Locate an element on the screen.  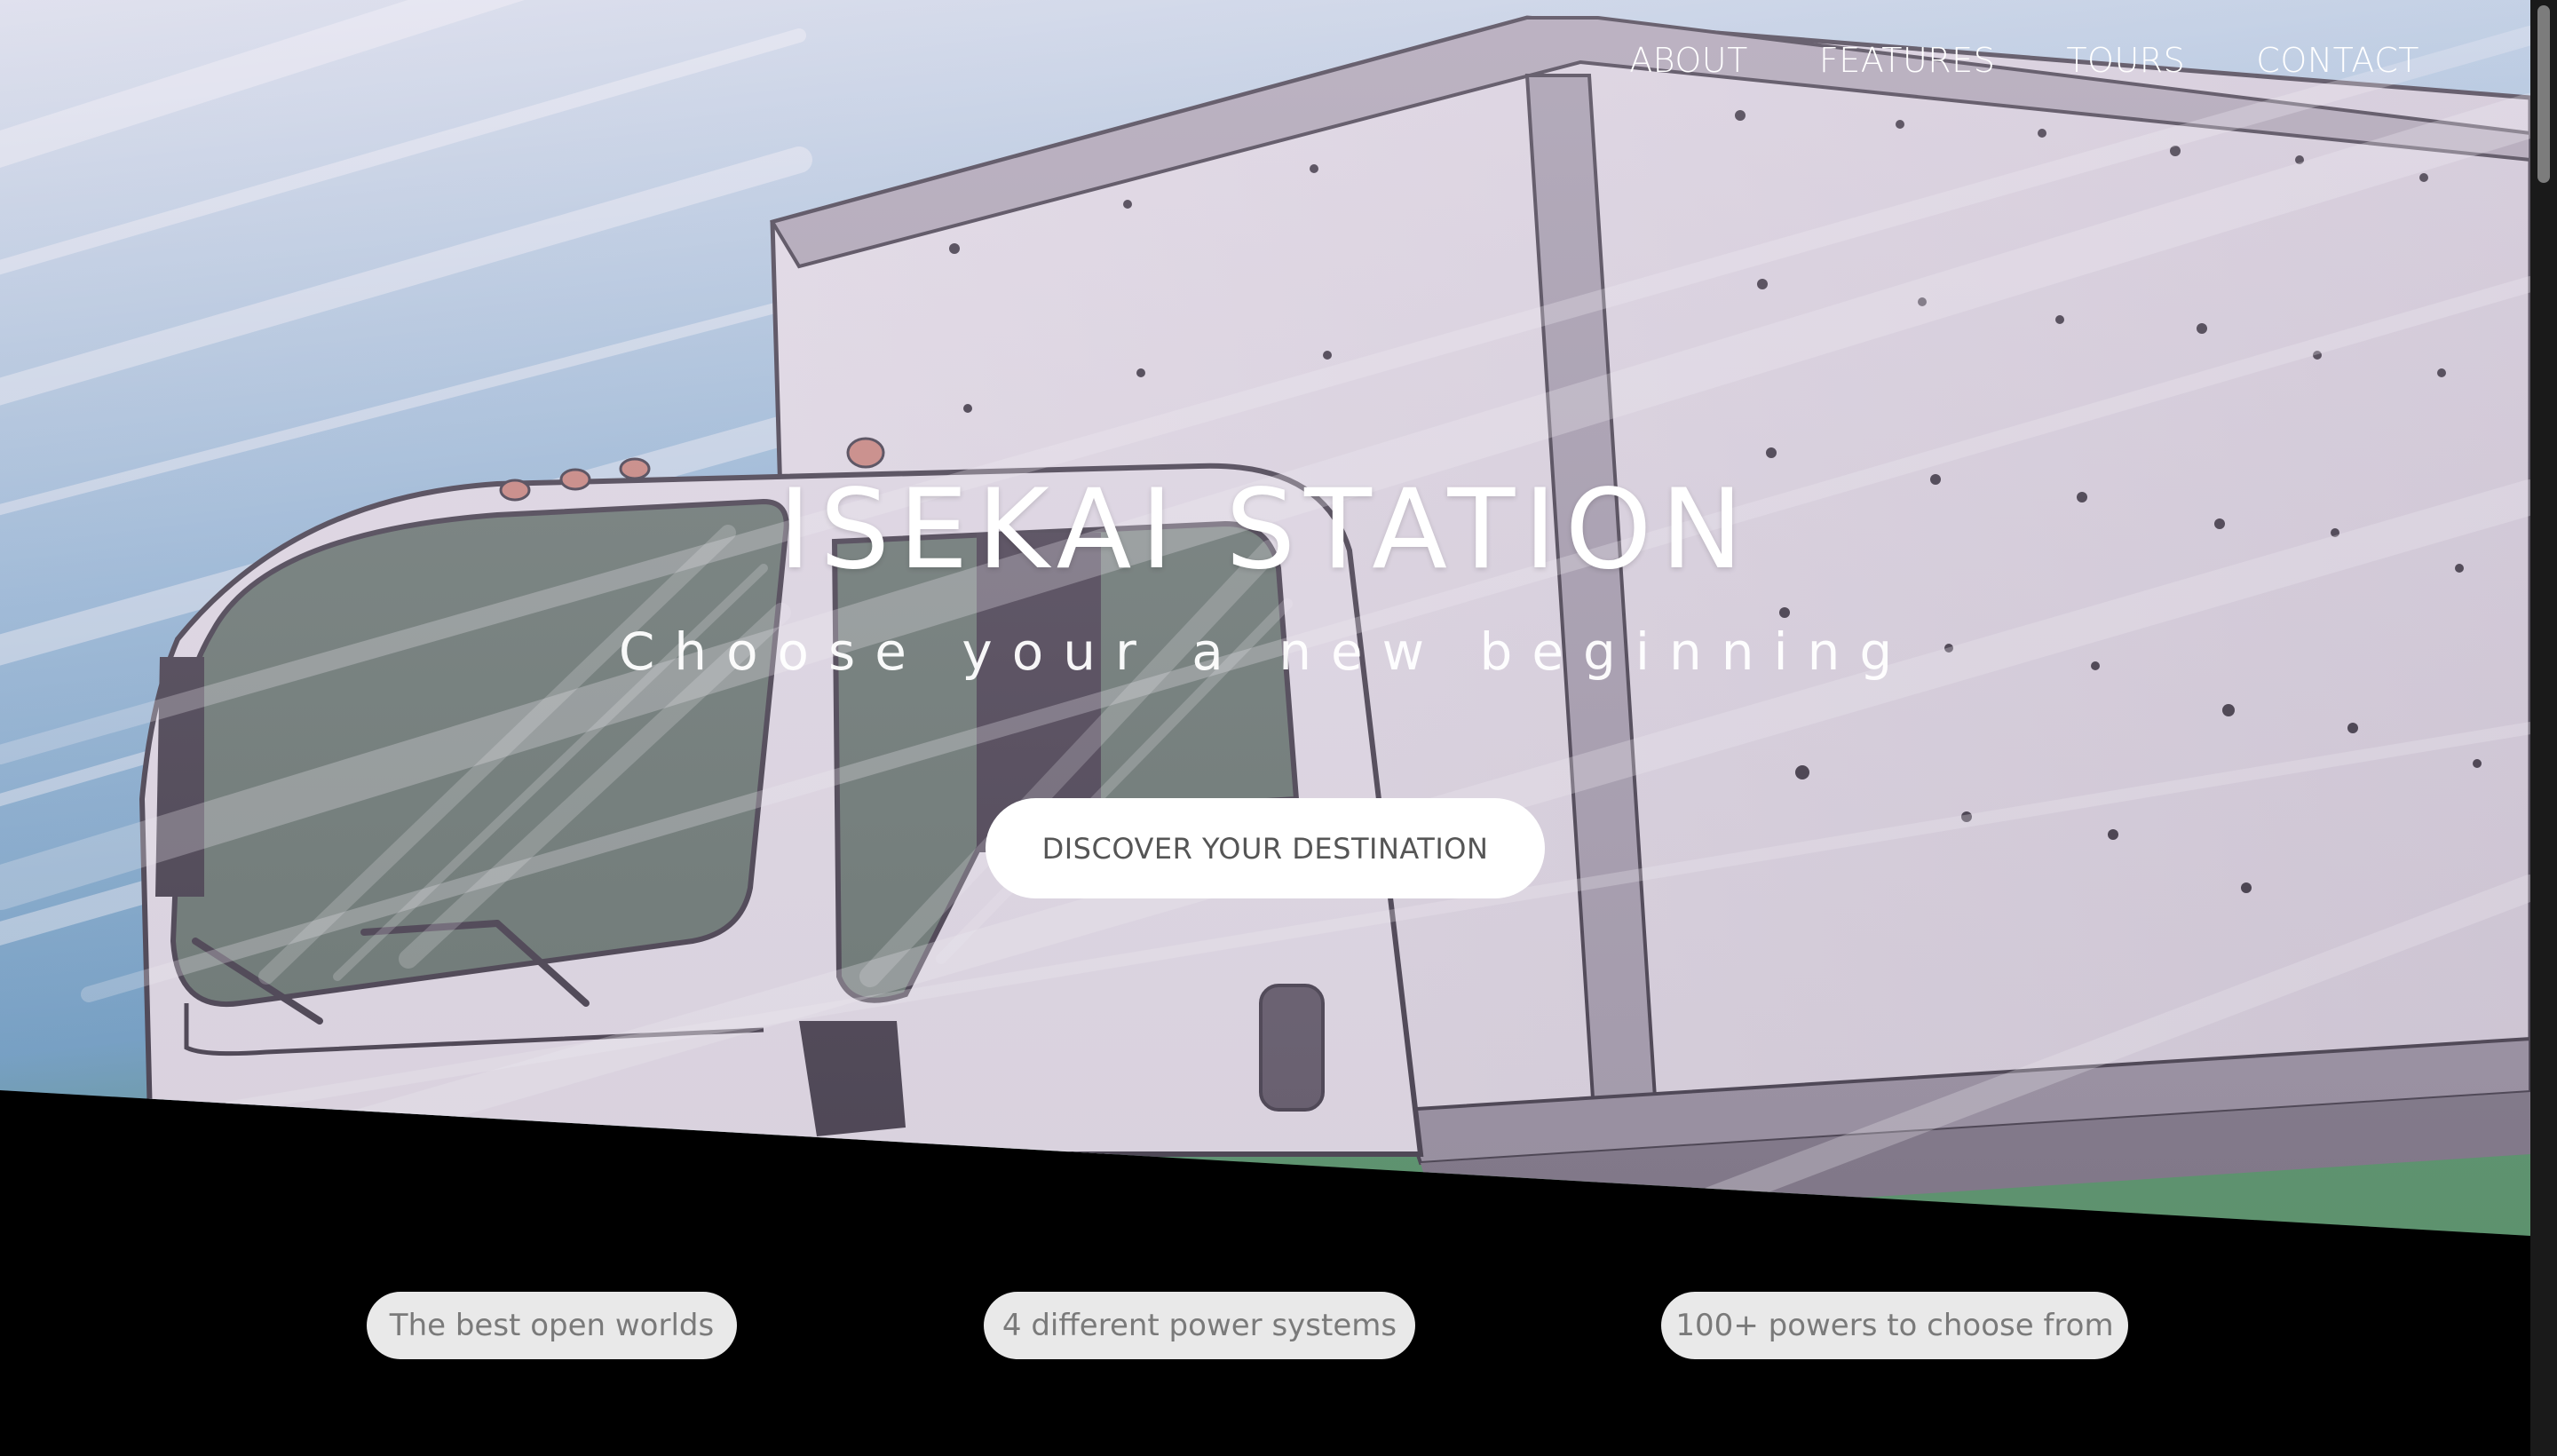
hero-subtitle: Choose your a new beginning is located at coordinates (1265, 651).